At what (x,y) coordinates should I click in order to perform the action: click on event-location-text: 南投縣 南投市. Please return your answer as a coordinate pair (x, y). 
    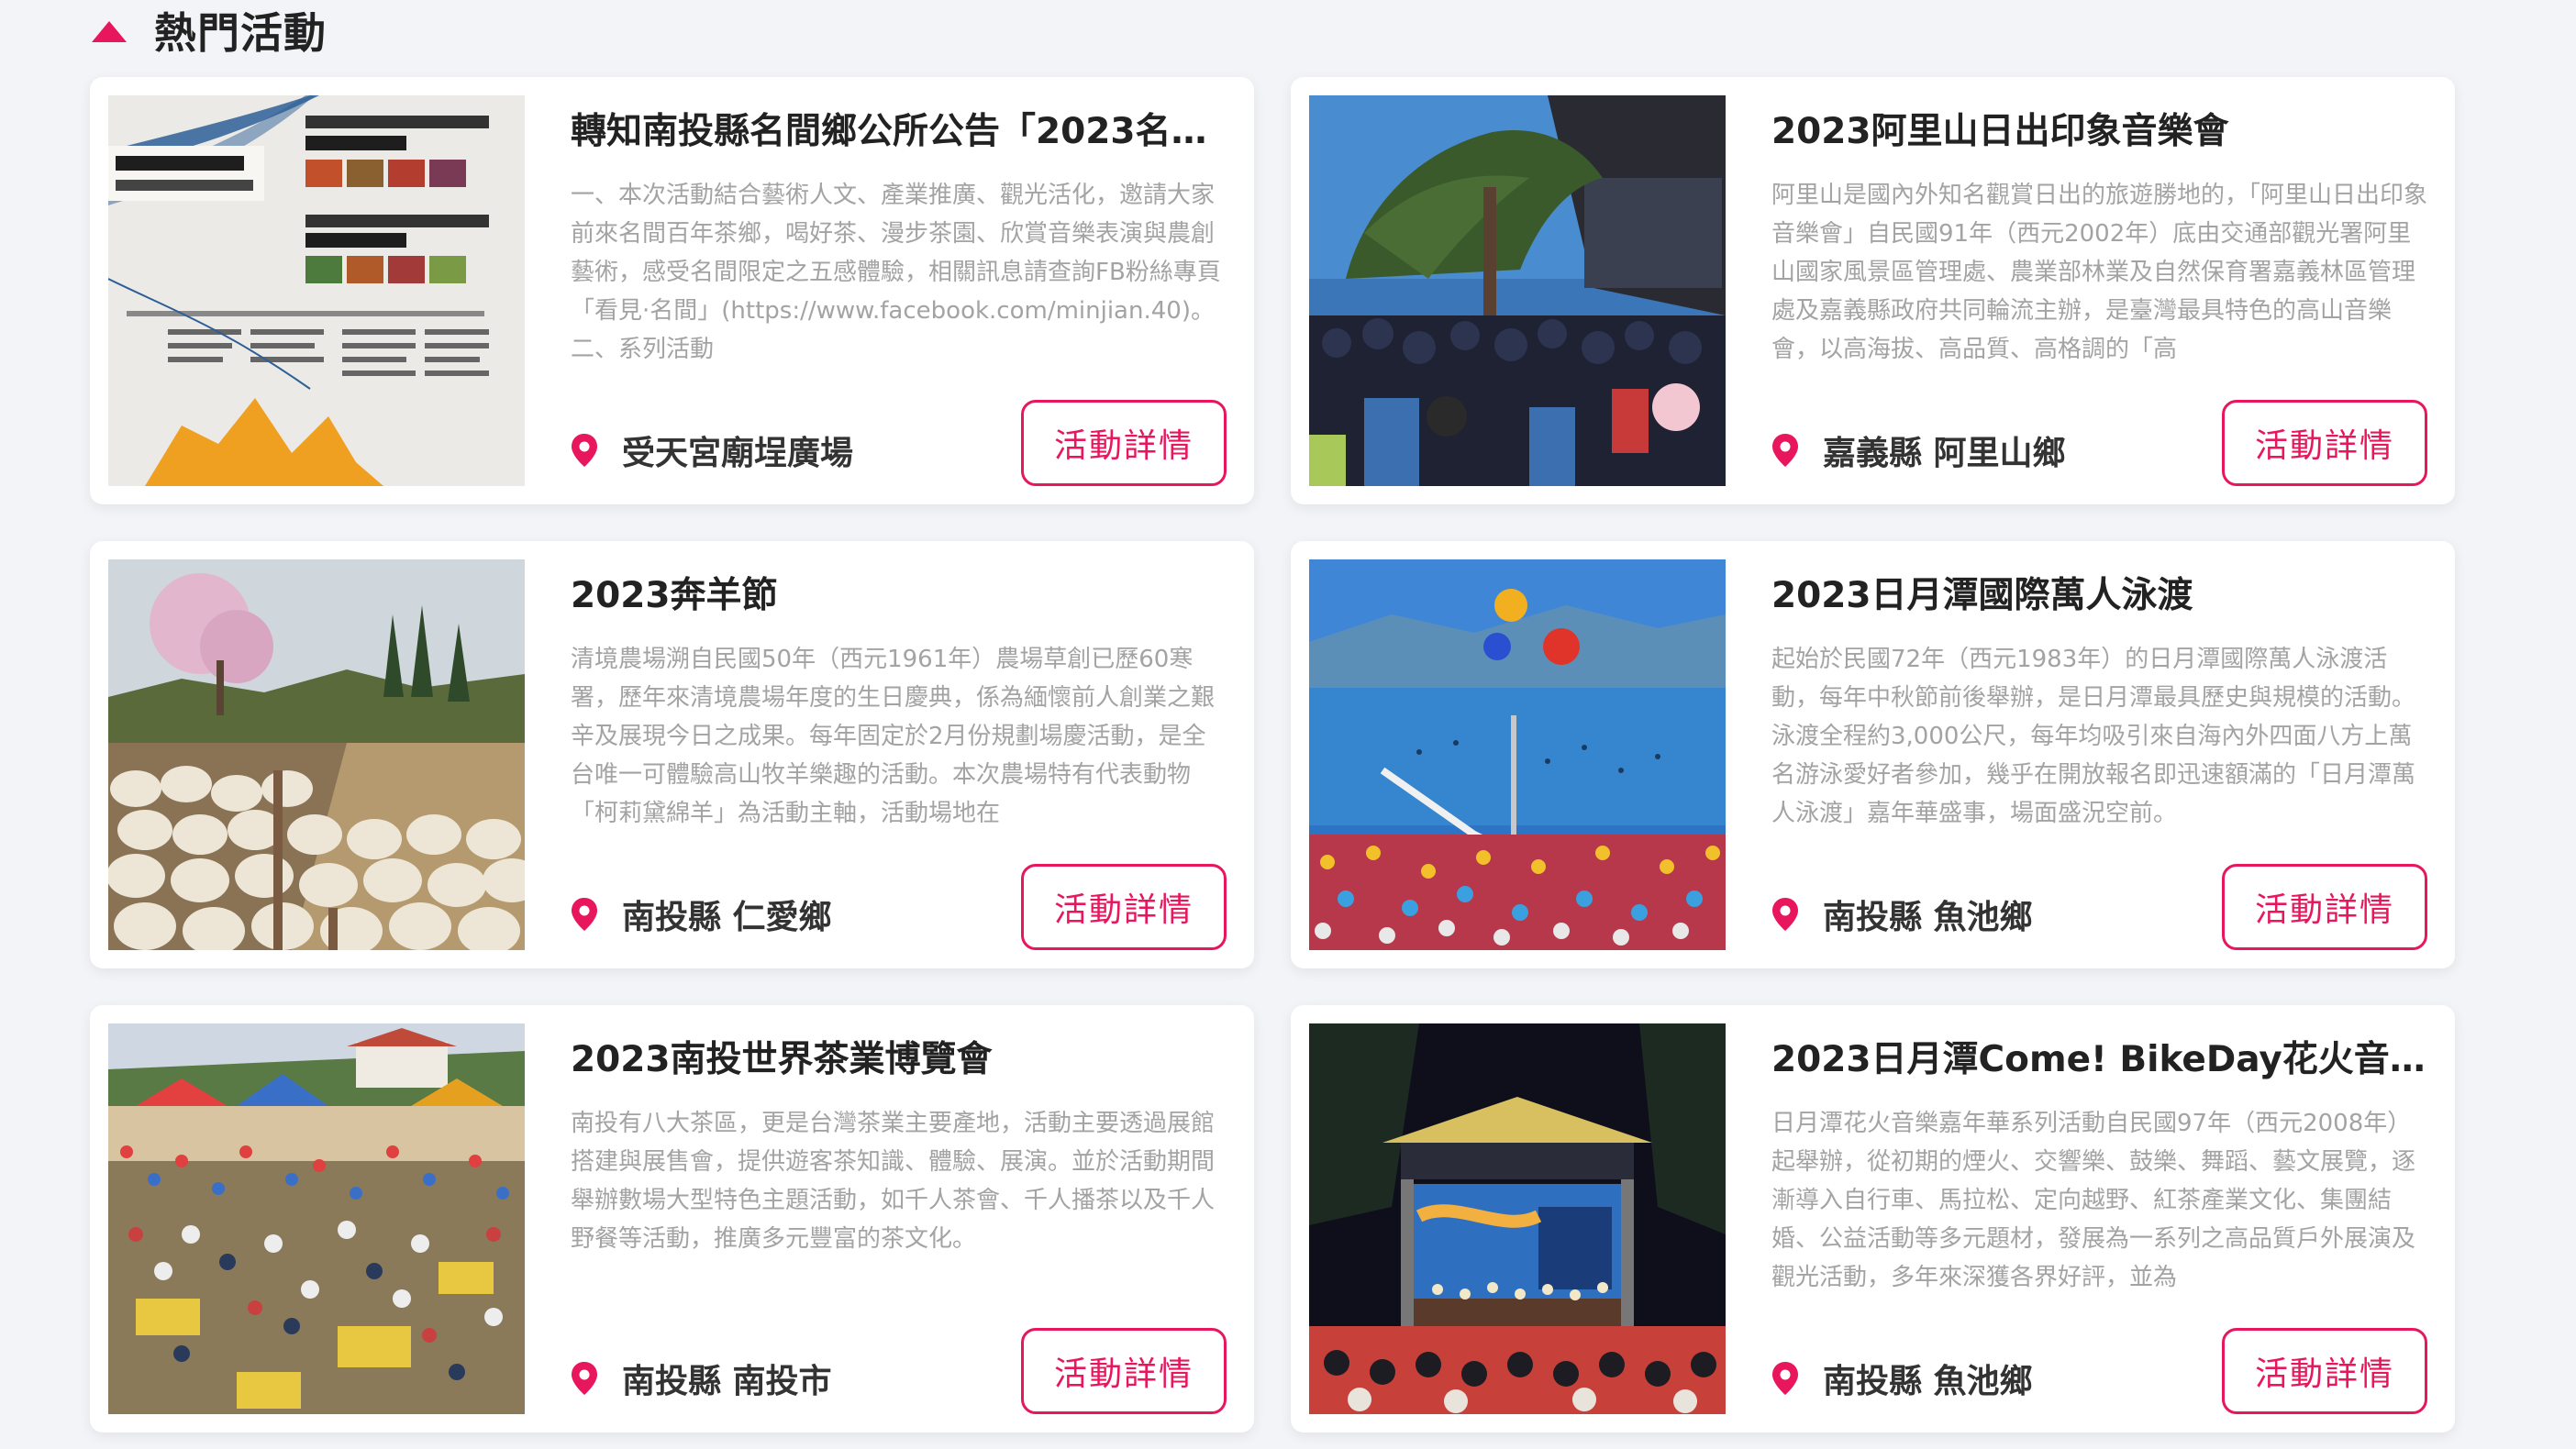
    Looking at the image, I should click on (727, 1381).